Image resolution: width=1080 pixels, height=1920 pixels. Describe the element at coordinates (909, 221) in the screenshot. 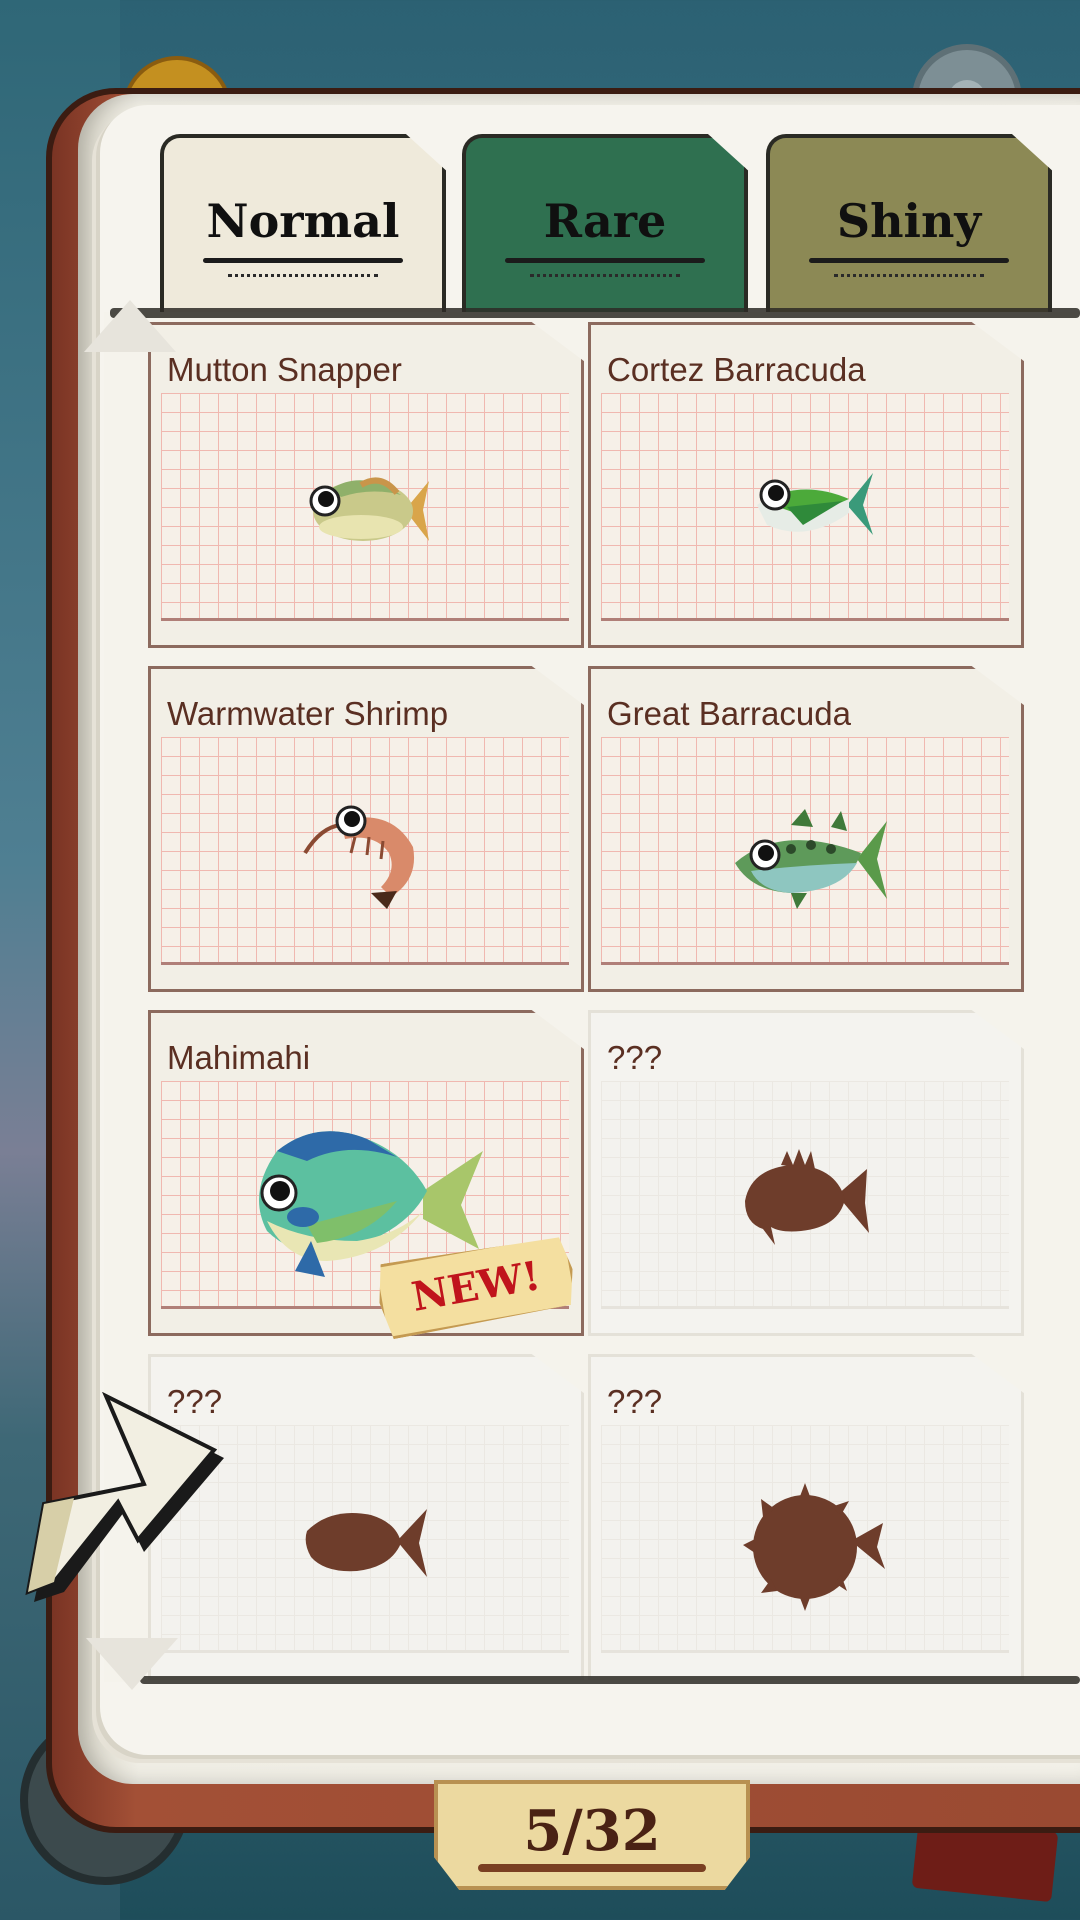

I see `tab-shiny-label: Shiny` at that location.